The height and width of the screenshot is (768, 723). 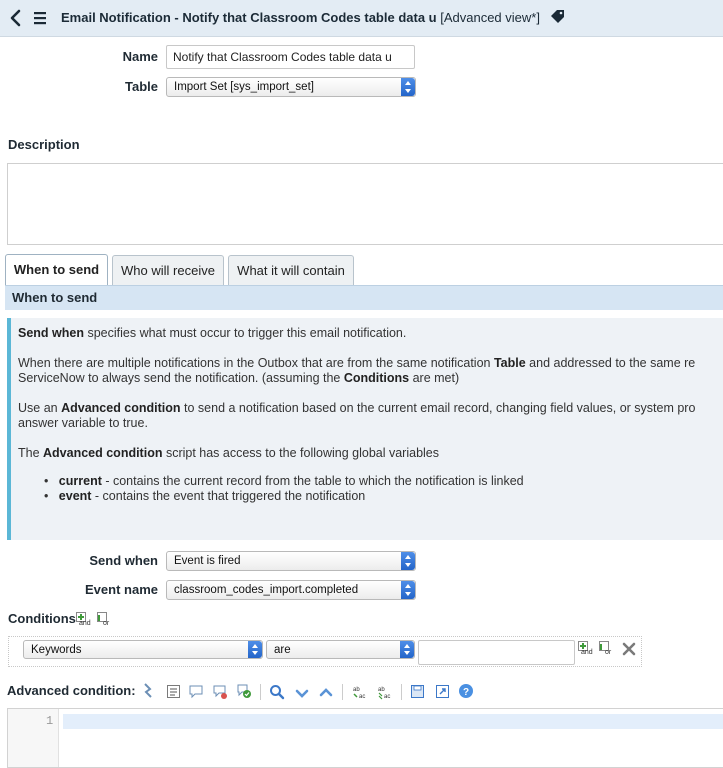 What do you see at coordinates (143, 649) in the screenshot?
I see `condition-field-select: Keywords` at bounding box center [143, 649].